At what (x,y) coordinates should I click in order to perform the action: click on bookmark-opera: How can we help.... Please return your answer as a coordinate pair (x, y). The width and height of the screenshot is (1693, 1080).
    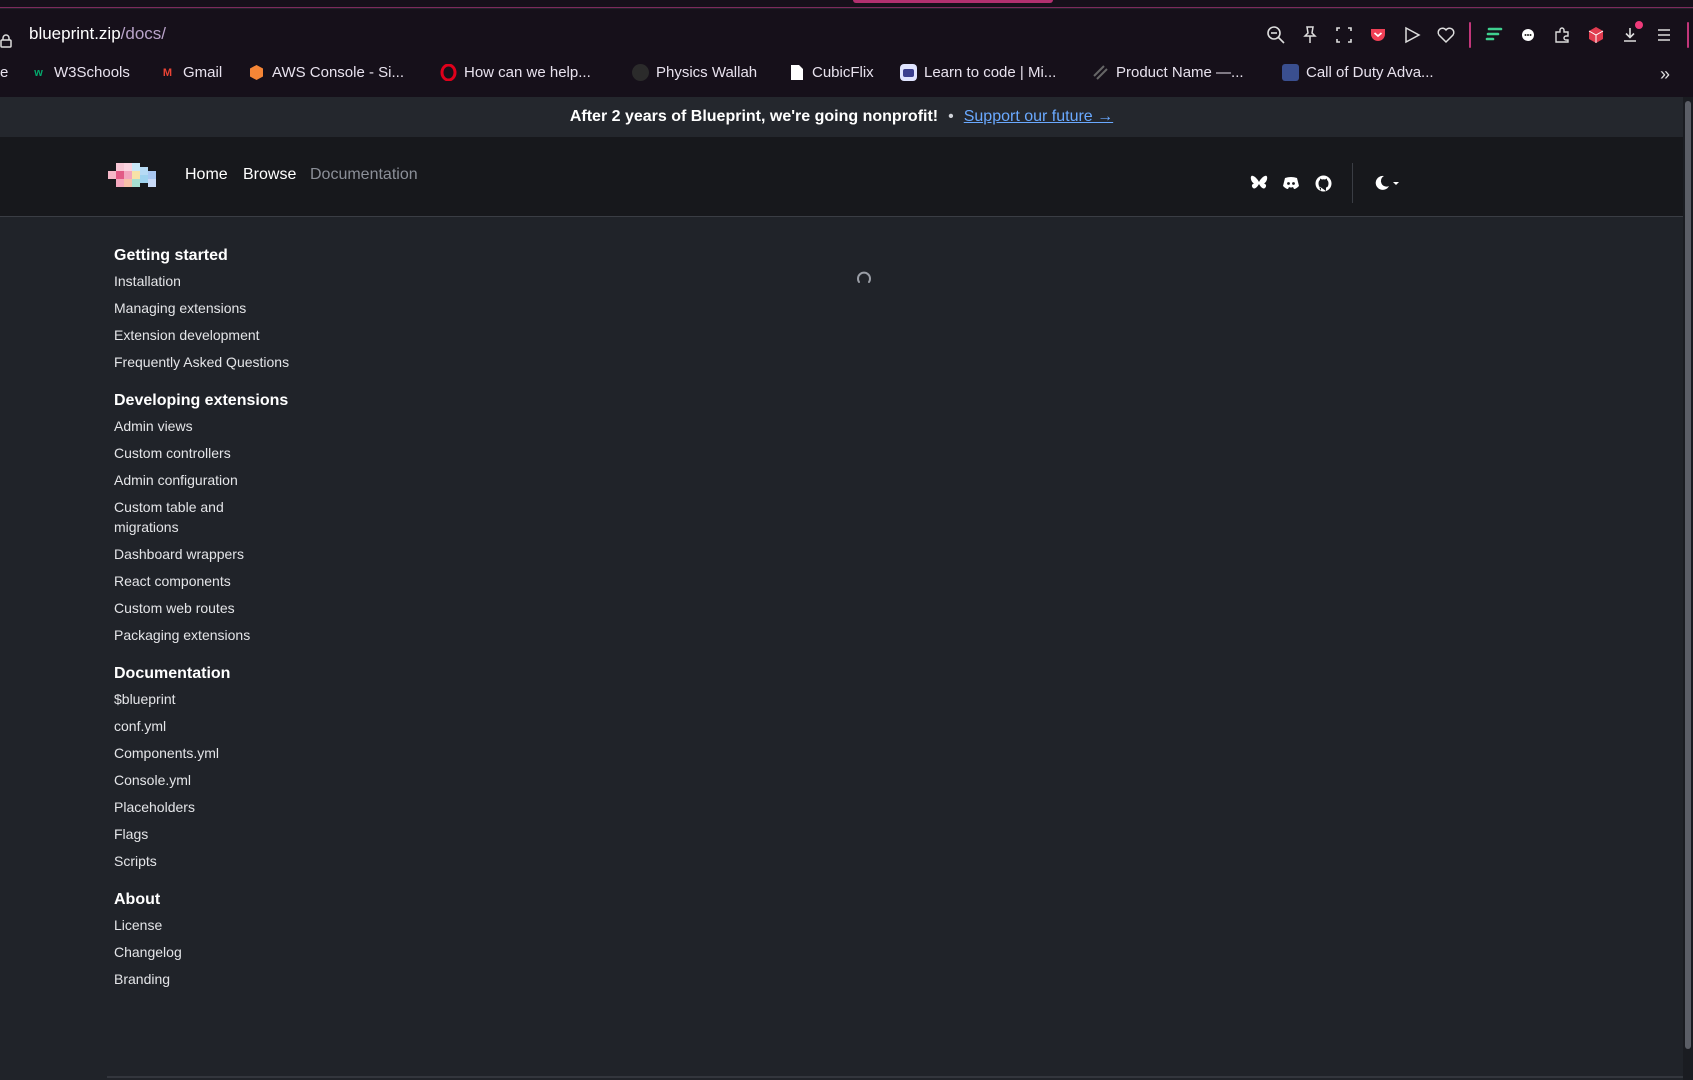
    Looking at the image, I should click on (515, 72).